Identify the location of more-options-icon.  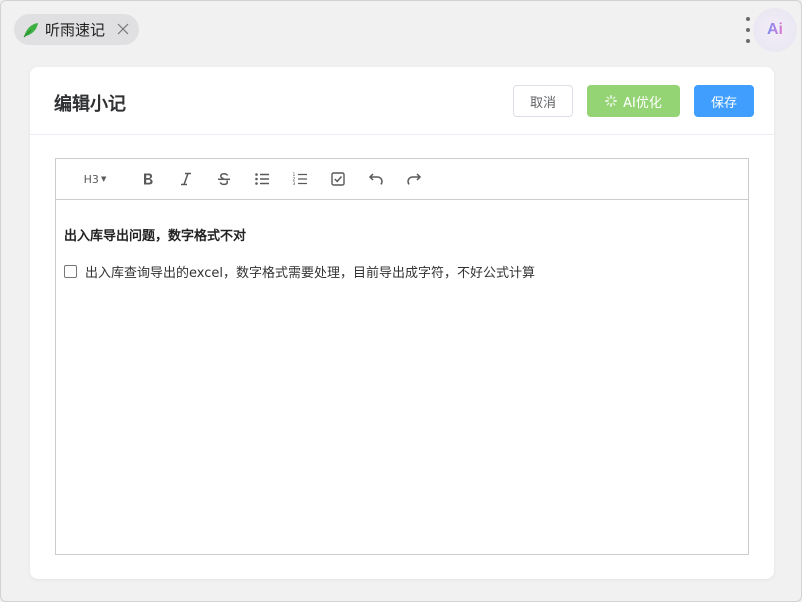
(748, 30).